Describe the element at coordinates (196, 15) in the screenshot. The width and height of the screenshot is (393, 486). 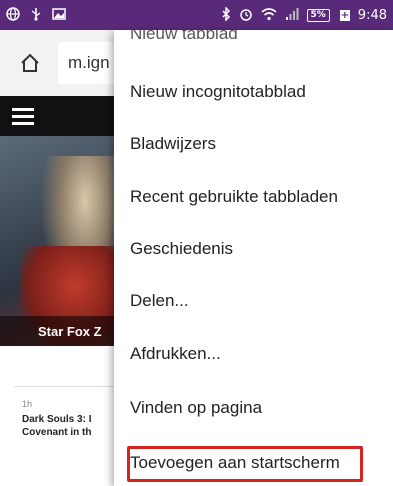
I see `status-bar: 5% + 9:48` at that location.